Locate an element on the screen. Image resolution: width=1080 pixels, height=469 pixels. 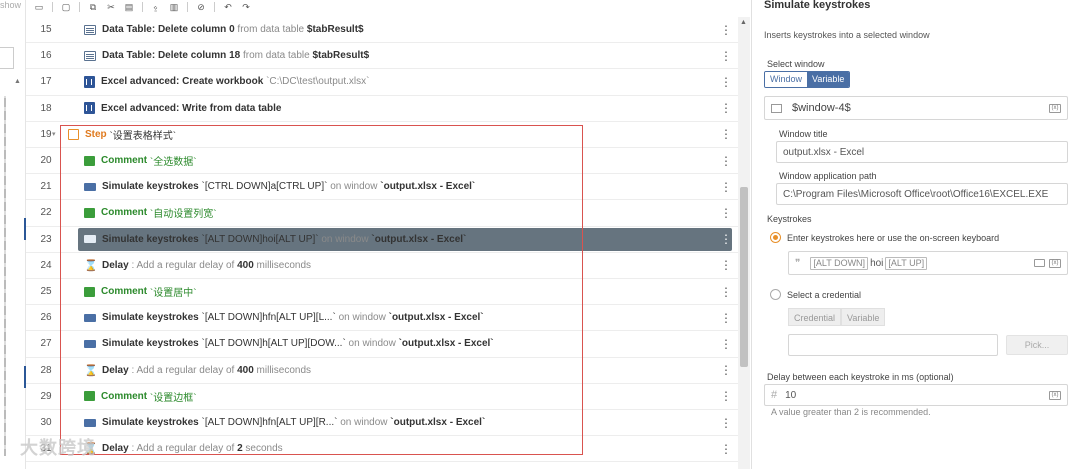
credential-tab: Credential is located at coordinates (815, 317).